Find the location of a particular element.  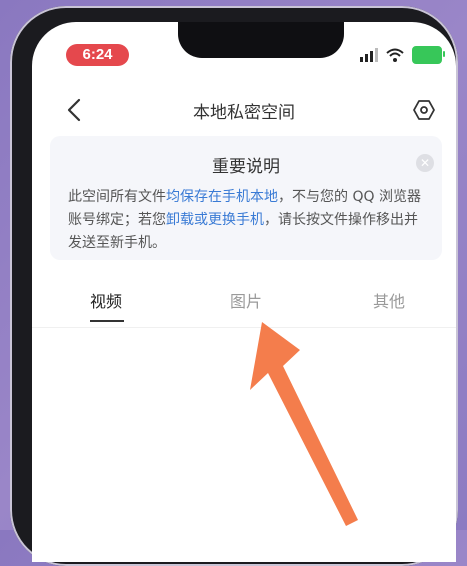

battery-icon is located at coordinates (428, 55).